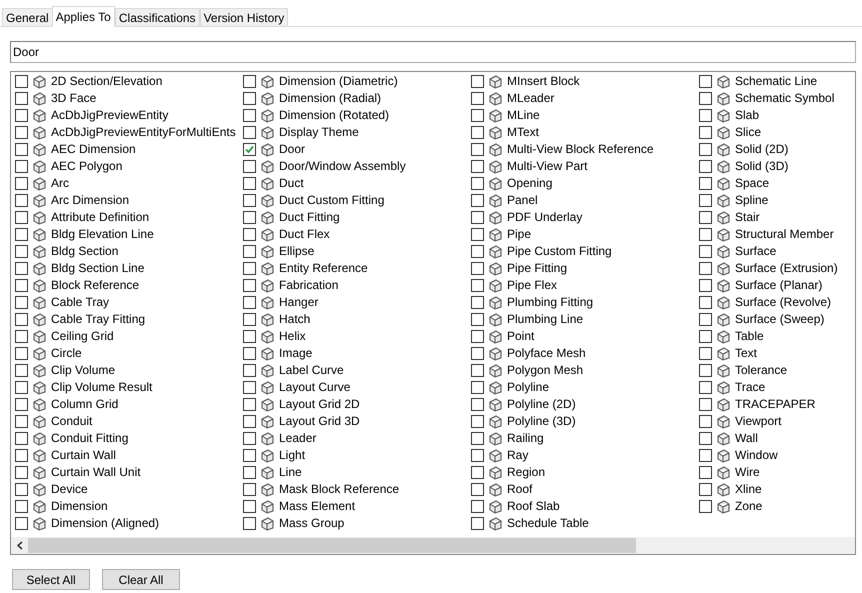  Describe the element at coordinates (433, 52) in the screenshot. I see `filter-field: Door` at that location.